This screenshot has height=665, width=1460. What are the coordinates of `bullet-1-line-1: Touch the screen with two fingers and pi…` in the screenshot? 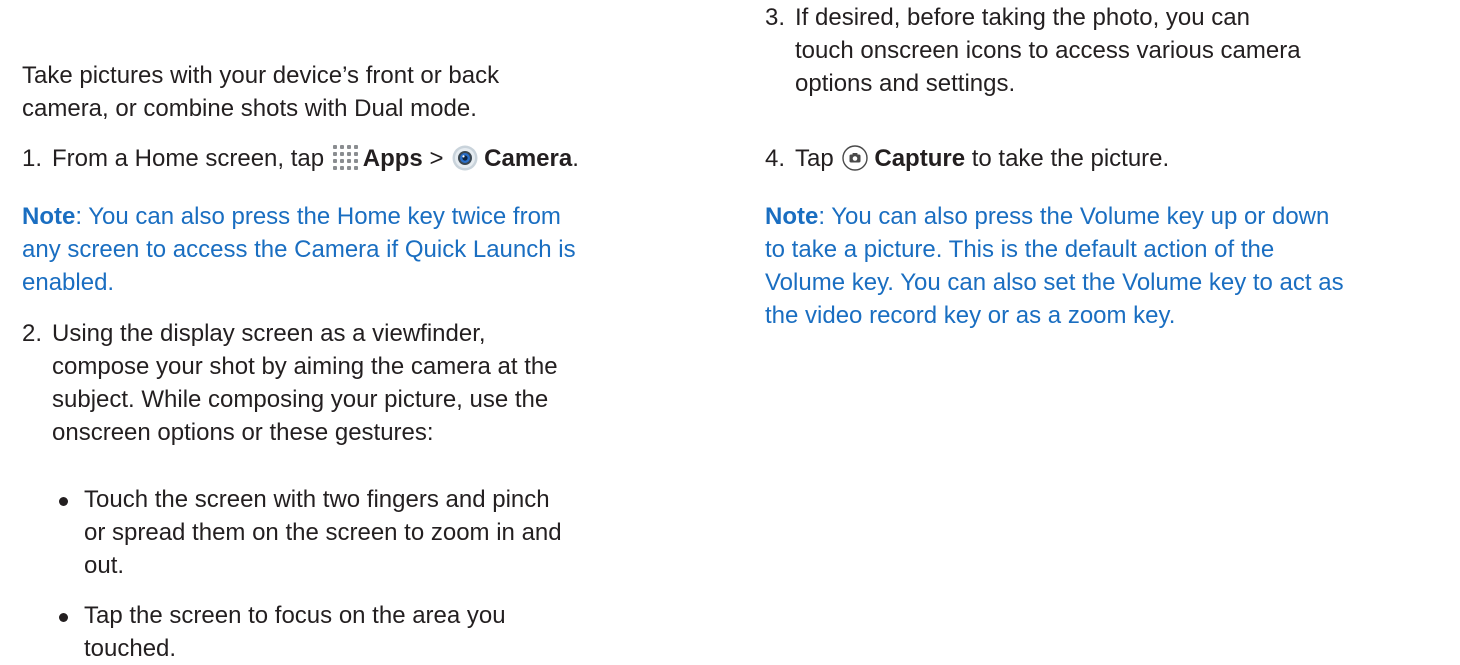 It's located at (317, 499).